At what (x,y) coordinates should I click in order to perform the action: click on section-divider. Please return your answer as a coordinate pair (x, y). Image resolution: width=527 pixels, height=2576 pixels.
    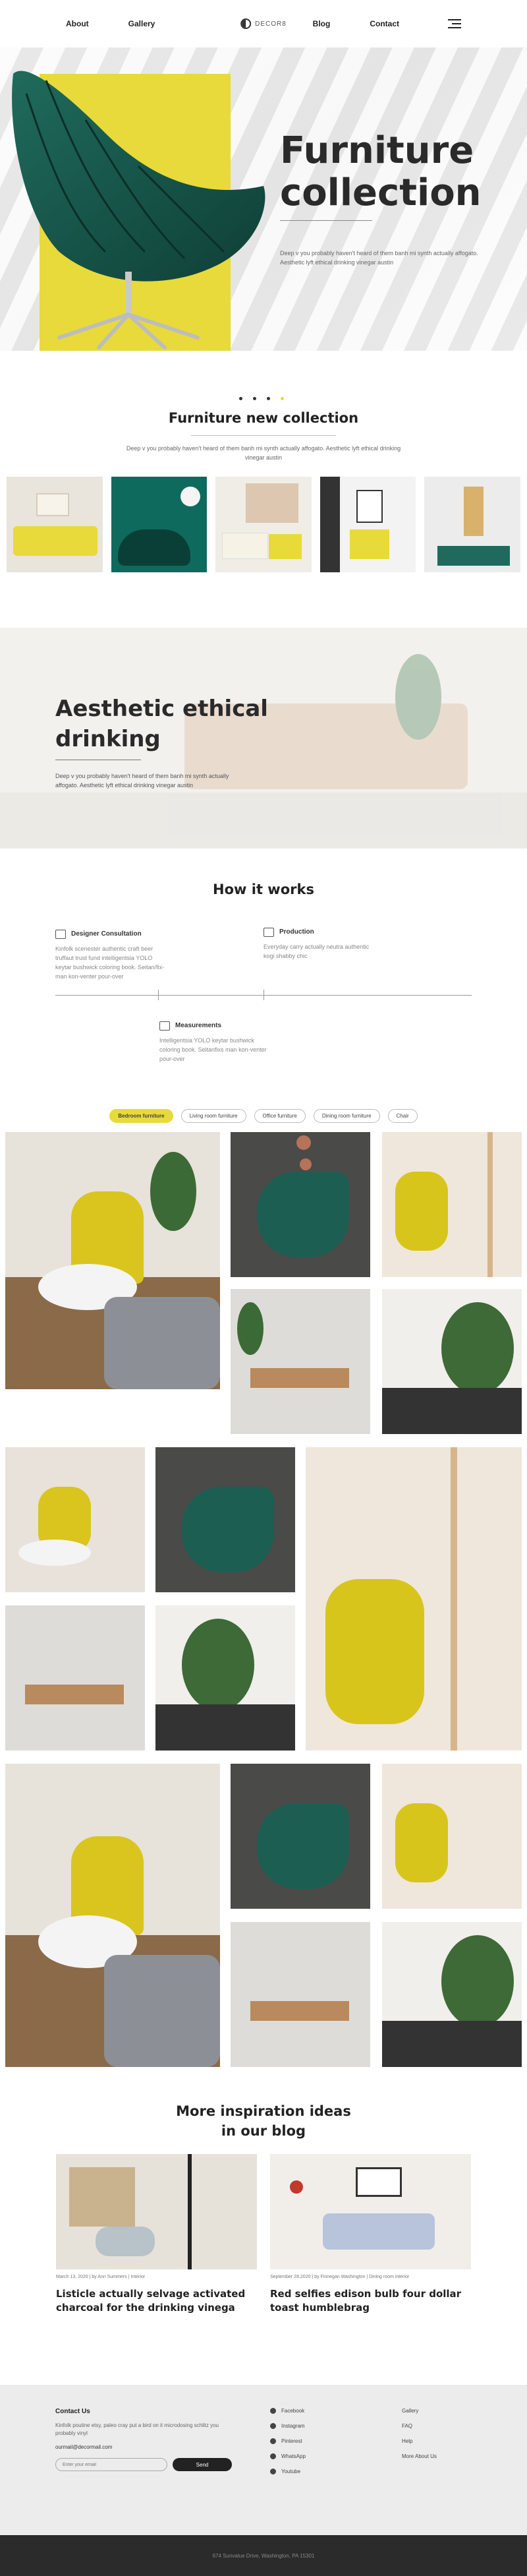
    Looking at the image, I should click on (263, 435).